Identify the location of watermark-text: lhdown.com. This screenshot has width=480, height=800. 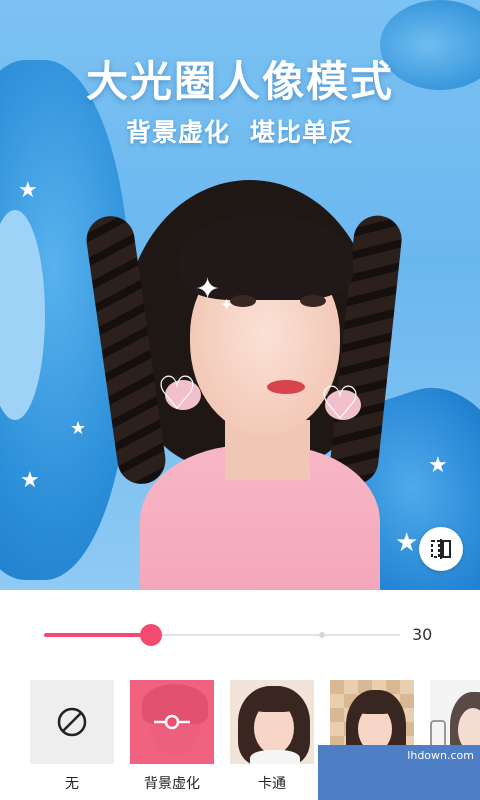
(440, 755).